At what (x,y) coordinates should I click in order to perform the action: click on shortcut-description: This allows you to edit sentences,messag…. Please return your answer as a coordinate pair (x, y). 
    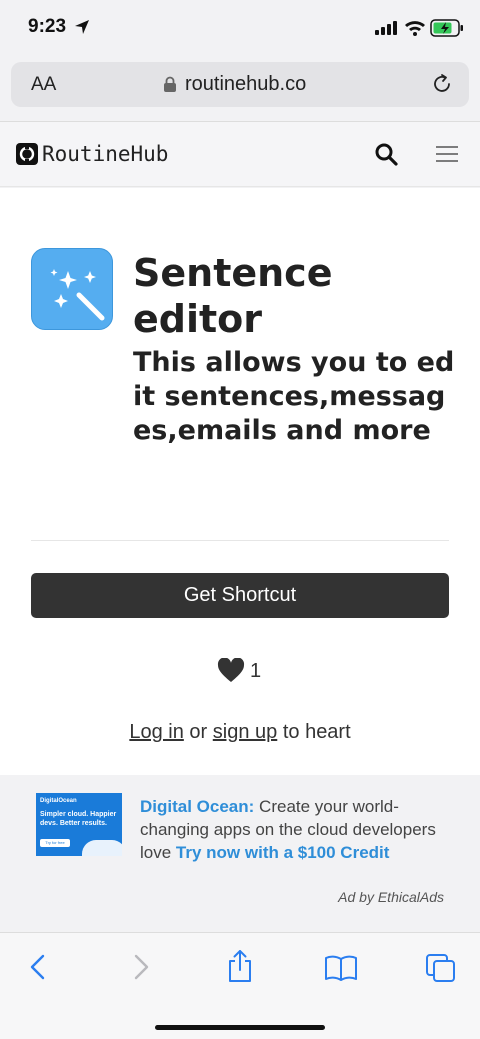
    Looking at the image, I should click on (294, 396).